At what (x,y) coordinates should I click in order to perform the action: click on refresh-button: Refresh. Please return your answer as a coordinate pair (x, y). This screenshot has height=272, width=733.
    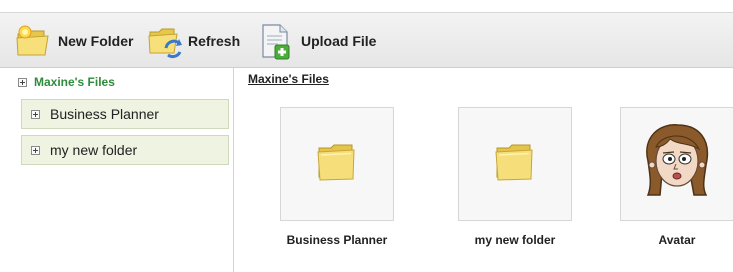
    Looking at the image, I should click on (193, 40).